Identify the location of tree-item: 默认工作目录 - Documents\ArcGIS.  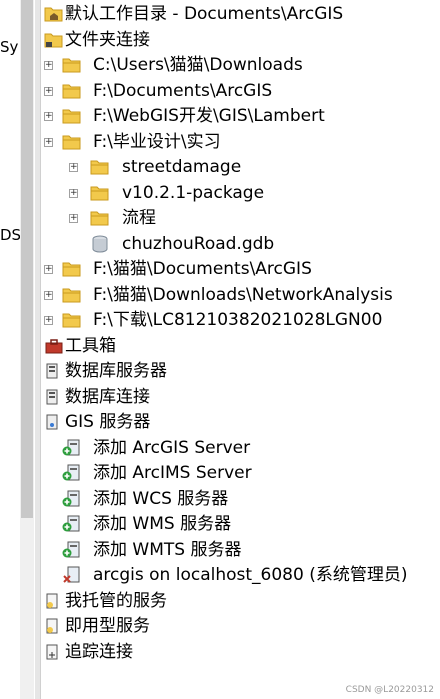
(240, 14).